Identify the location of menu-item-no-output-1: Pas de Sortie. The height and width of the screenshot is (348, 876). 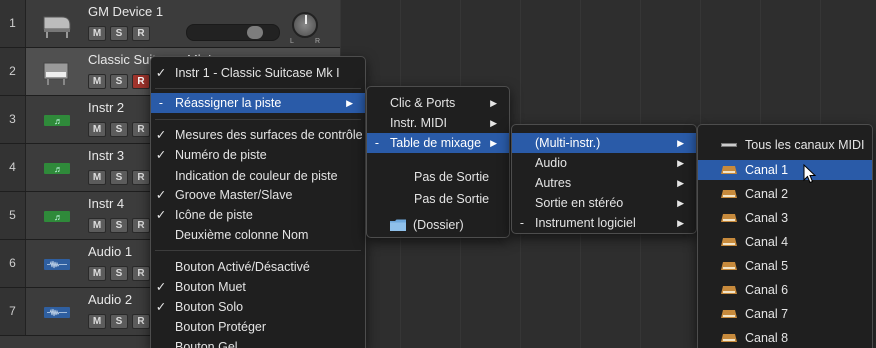
(438, 177).